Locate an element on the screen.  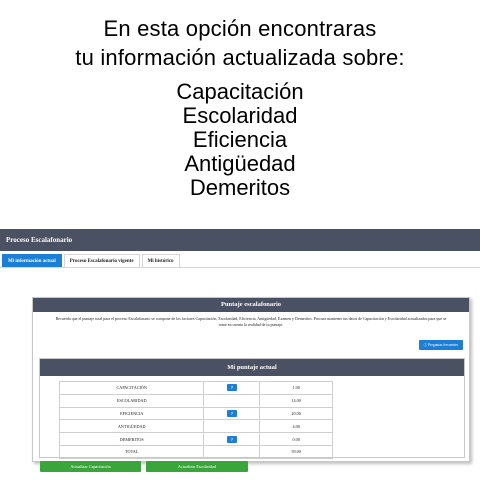
intro-line-1: En esta opción encontraras is located at coordinates (240, 28).